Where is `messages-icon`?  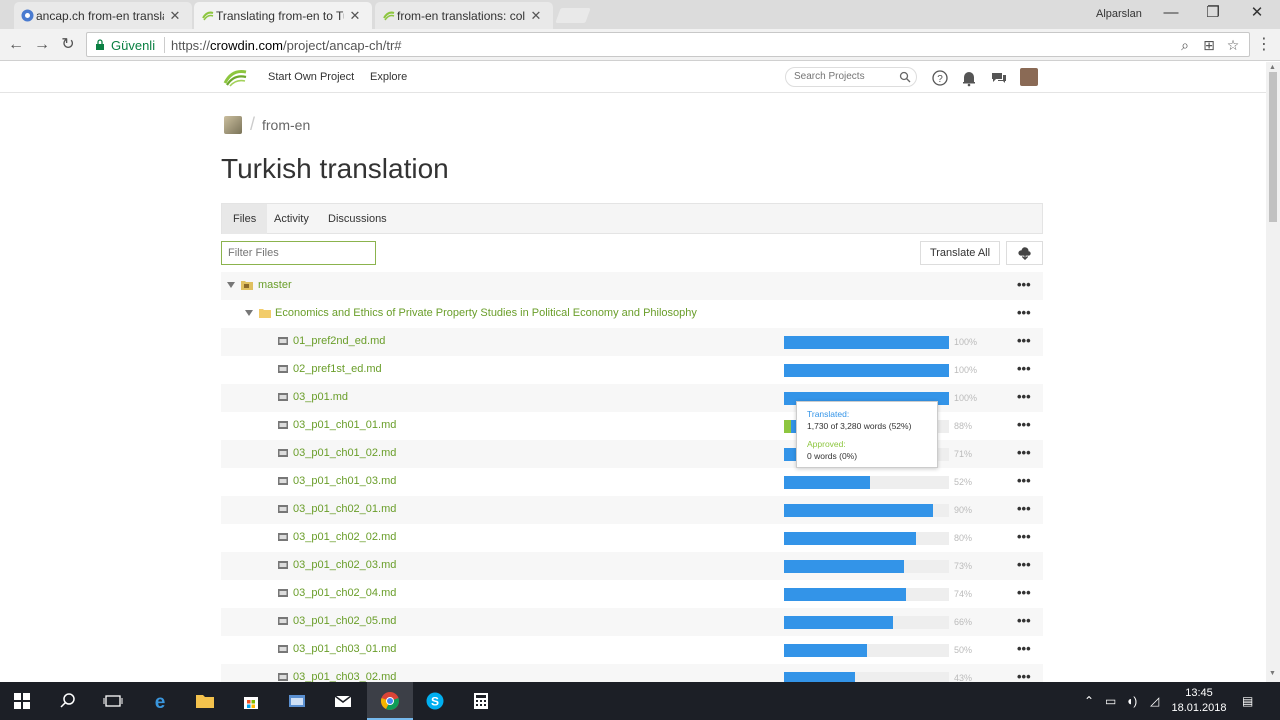
messages-icon is located at coordinates (999, 78).